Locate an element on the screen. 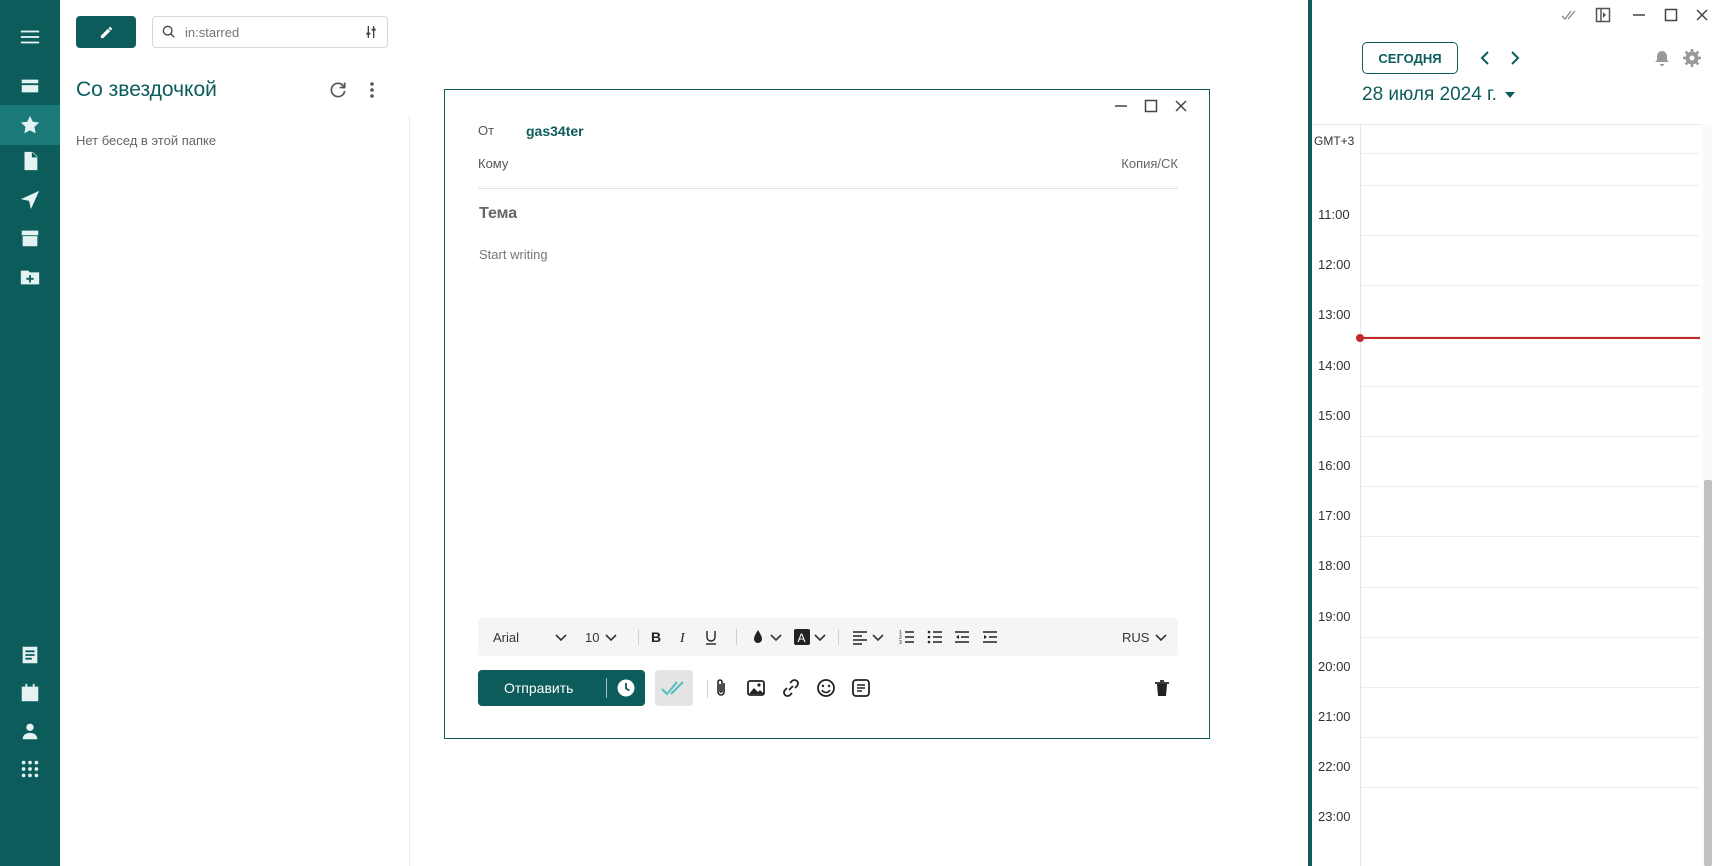  refresh-icon is located at coordinates (338, 90).